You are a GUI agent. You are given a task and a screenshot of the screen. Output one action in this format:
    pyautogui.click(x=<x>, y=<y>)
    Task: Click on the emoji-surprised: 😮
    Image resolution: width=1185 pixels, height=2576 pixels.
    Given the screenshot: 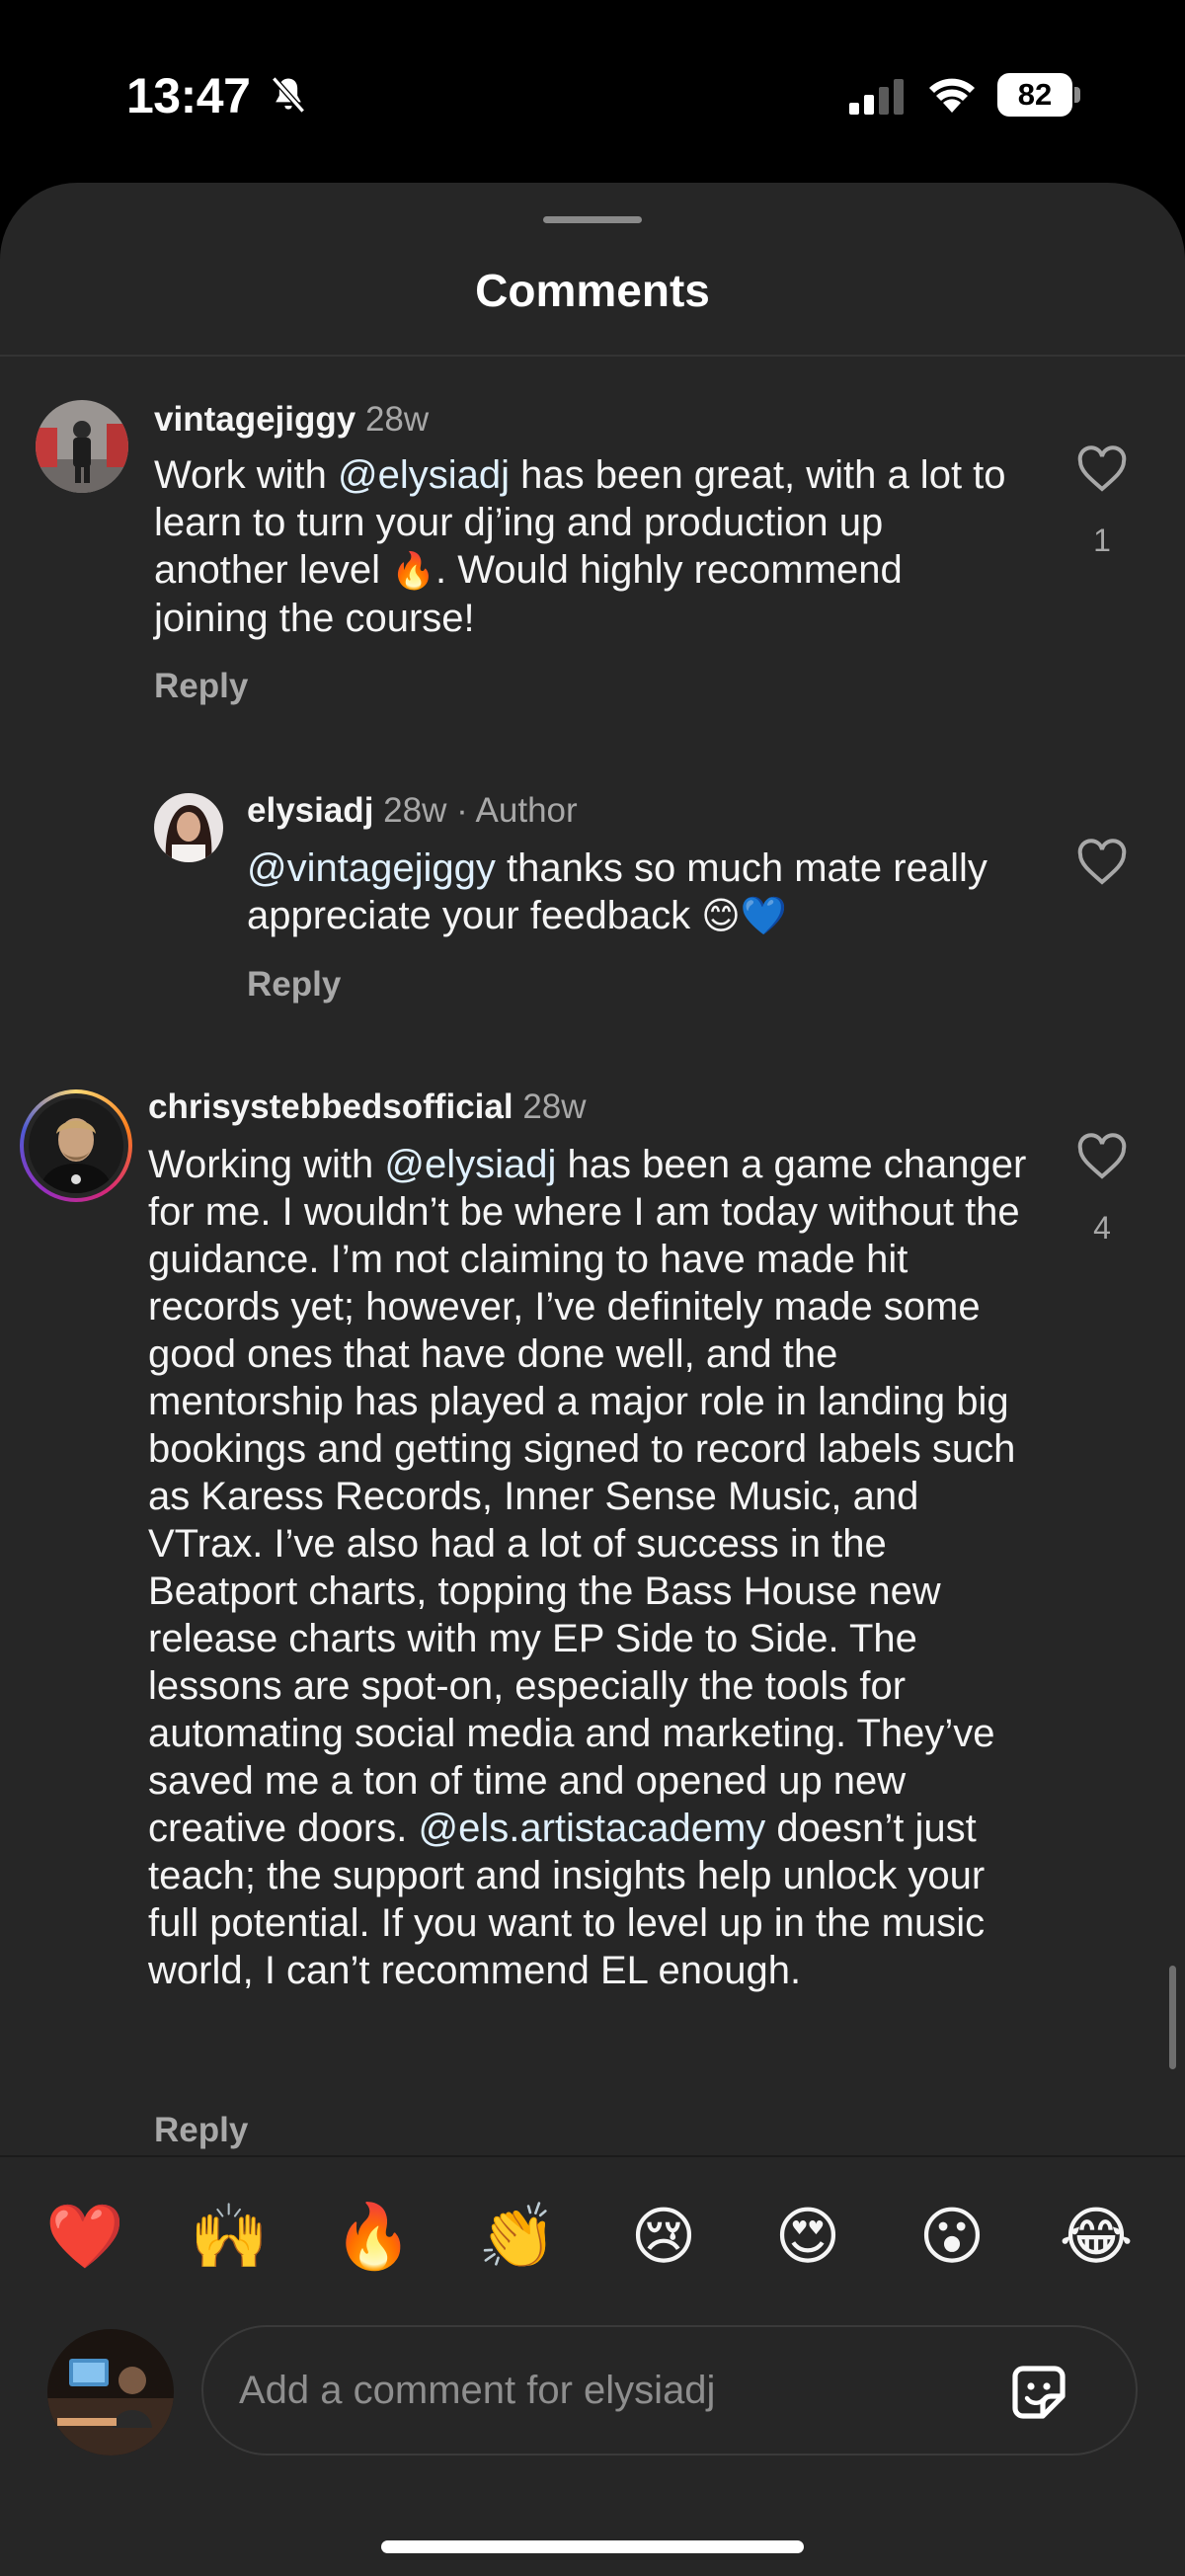 What is the action you would take?
    pyautogui.click(x=952, y=2236)
    